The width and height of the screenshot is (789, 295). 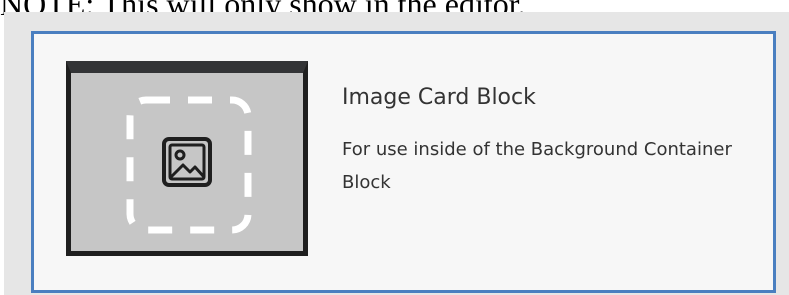 I want to click on block-title: Image Card Block, so click(x=439, y=97).